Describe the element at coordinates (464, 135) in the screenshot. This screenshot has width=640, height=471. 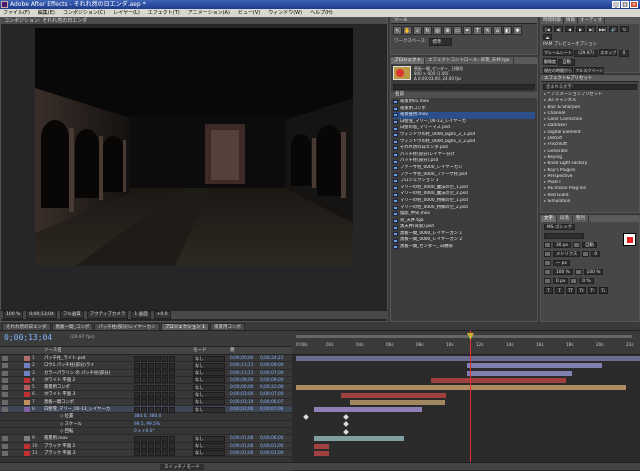
I see `project-item: ウィンドウの柱_0000_bg01_2_1.psd` at that location.